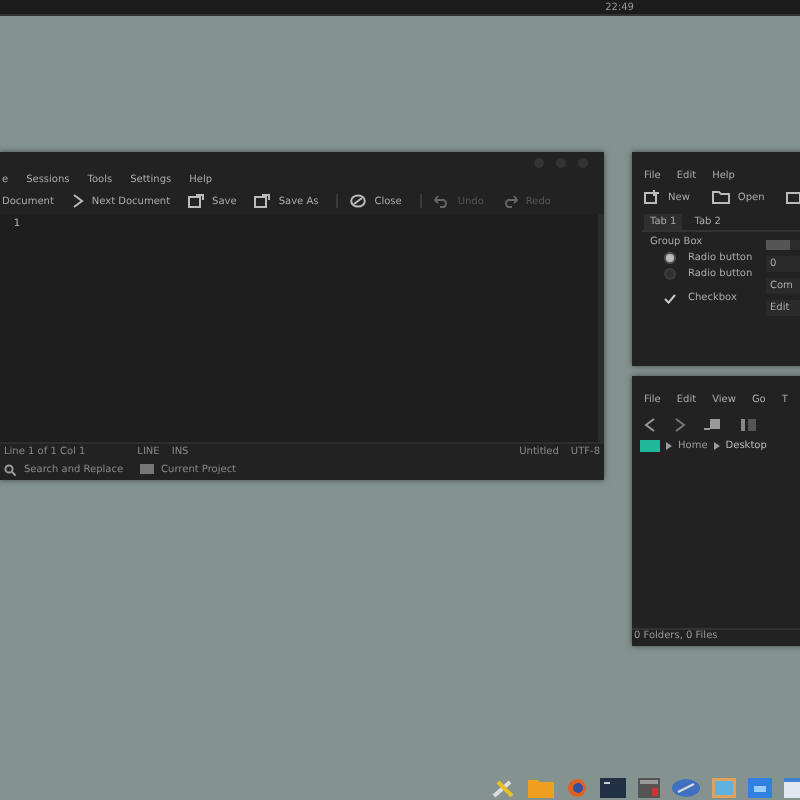 The width and height of the screenshot is (800, 800). Describe the element at coordinates (650, 446) in the screenshot. I see `path-toggle-button` at that location.